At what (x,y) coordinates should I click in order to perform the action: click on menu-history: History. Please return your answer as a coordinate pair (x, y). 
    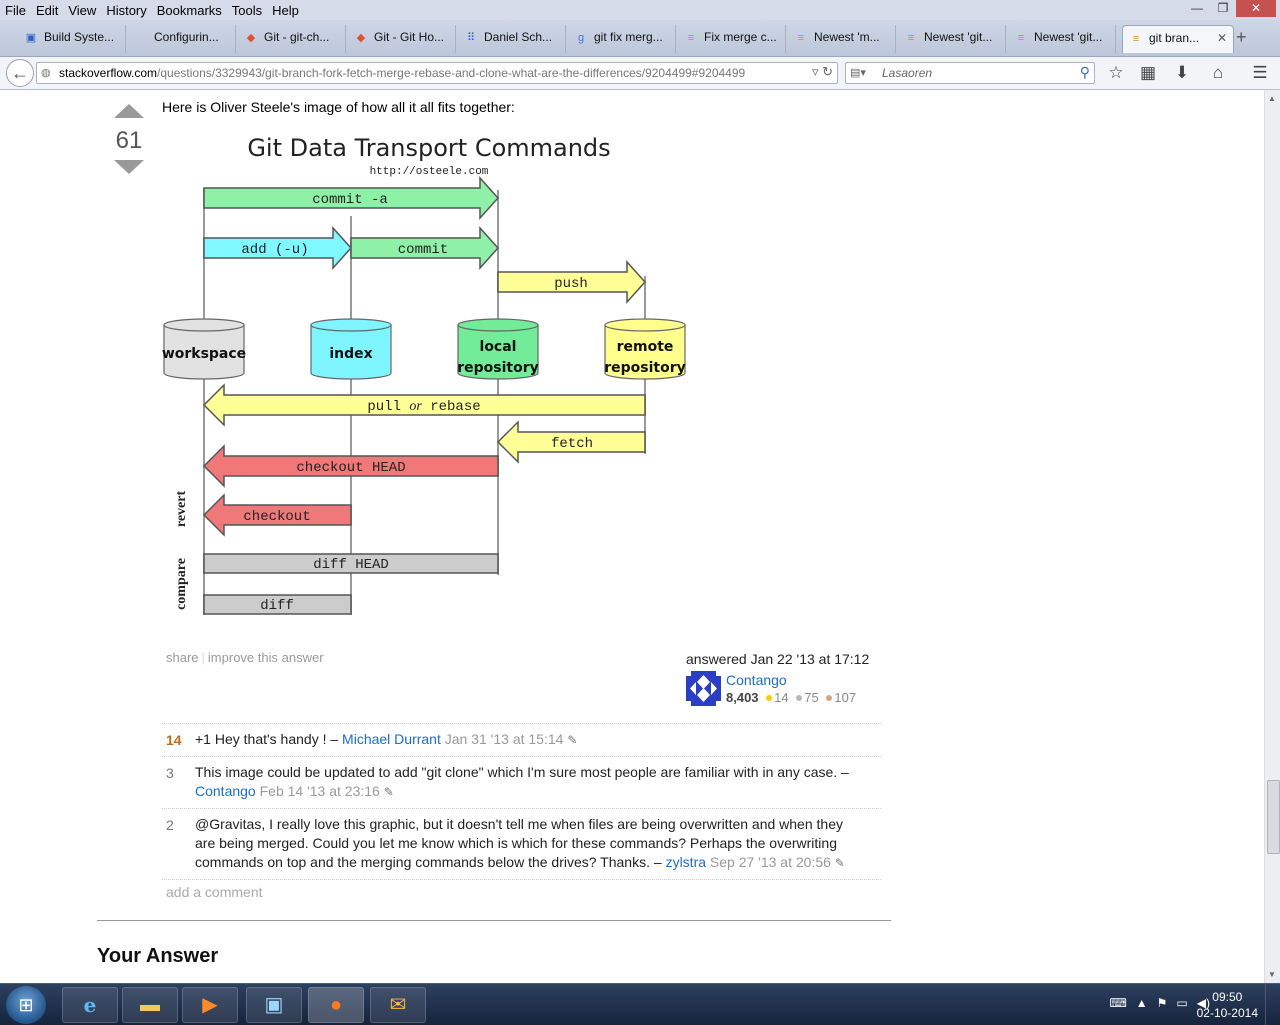
    Looking at the image, I should click on (126, 10).